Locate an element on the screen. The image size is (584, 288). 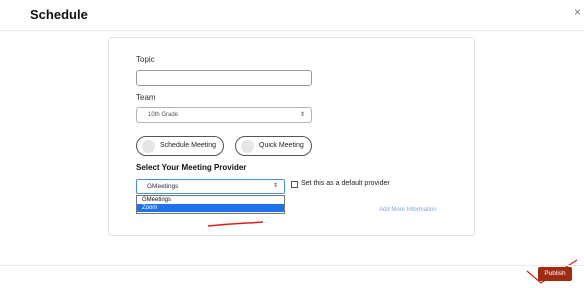
team-label: Team is located at coordinates (146, 97).